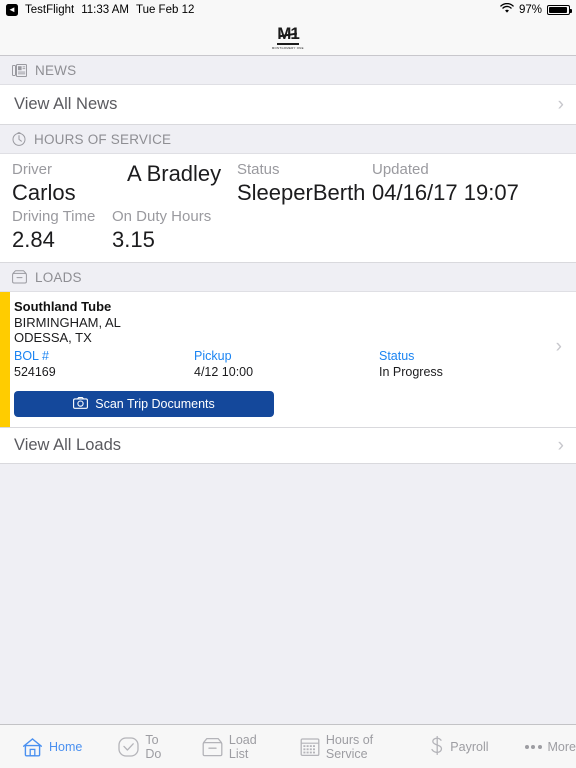  I want to click on camera-icon, so click(81, 404).